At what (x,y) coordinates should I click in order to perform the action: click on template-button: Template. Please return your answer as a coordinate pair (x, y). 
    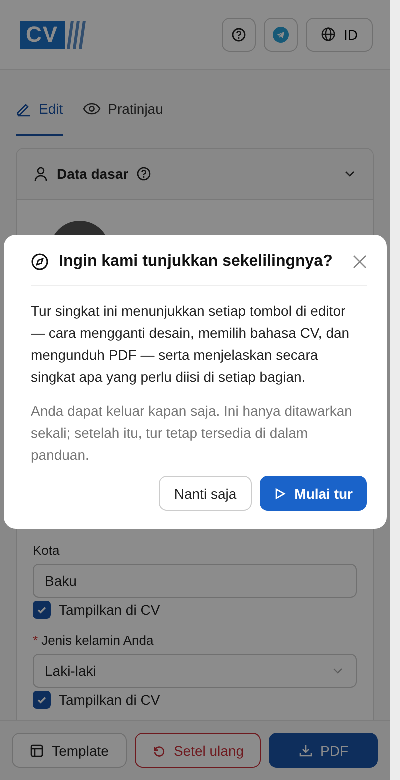
    Looking at the image, I should click on (69, 750).